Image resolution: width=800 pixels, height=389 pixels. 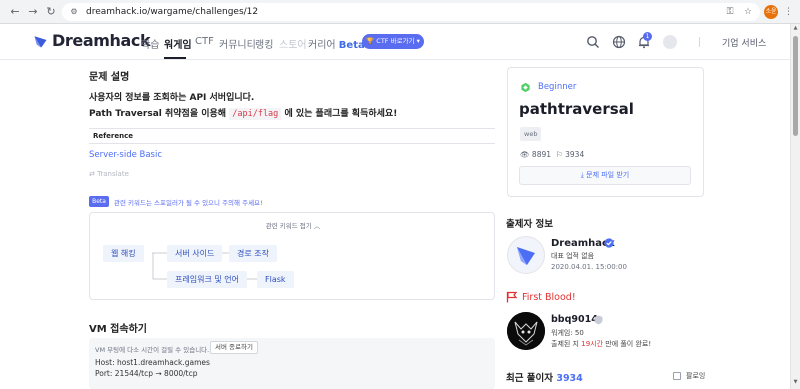 I want to click on ctf-shortcut-label: CTF 바로가기, so click(x=395, y=41).